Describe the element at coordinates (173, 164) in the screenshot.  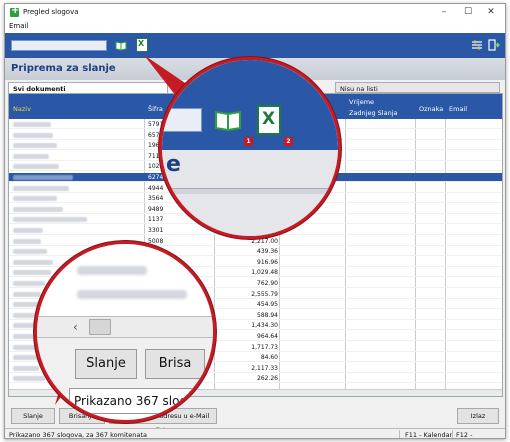
I see `zoom-partial-title: e` at that location.